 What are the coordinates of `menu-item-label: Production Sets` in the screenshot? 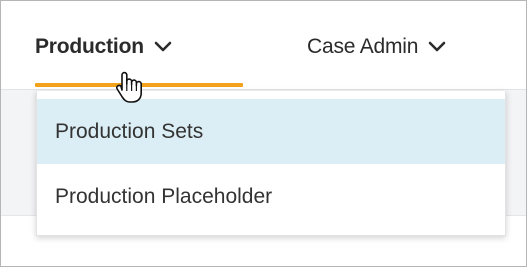 It's located at (129, 131).